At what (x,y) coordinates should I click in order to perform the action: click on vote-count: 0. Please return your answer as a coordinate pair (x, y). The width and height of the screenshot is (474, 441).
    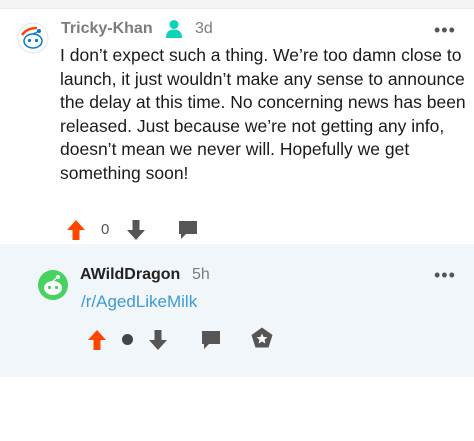
    Looking at the image, I should click on (105, 229).